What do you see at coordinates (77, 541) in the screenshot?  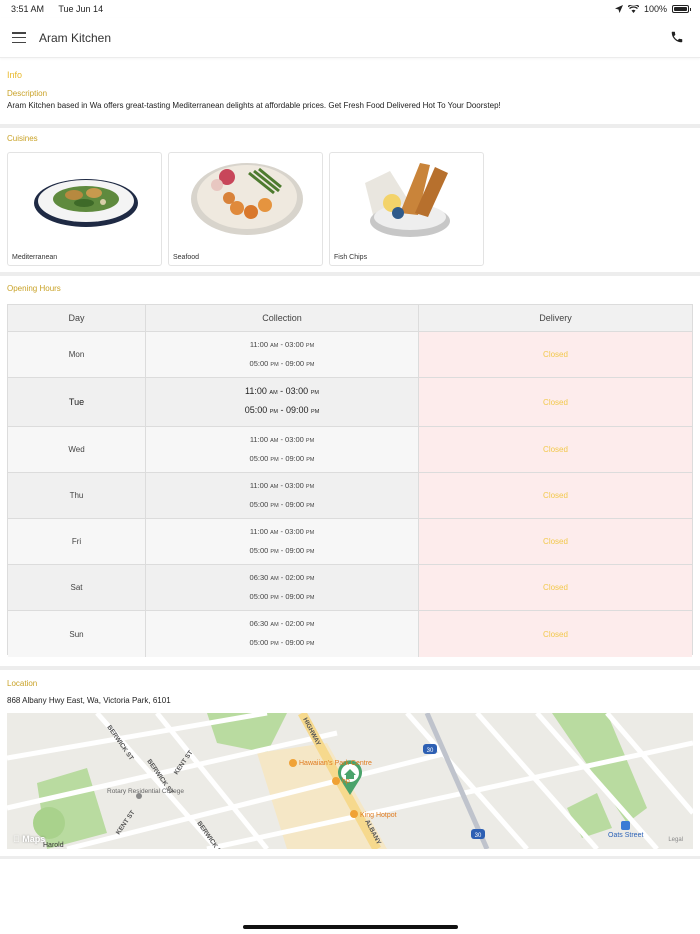 I see `day-cell: Fri` at bounding box center [77, 541].